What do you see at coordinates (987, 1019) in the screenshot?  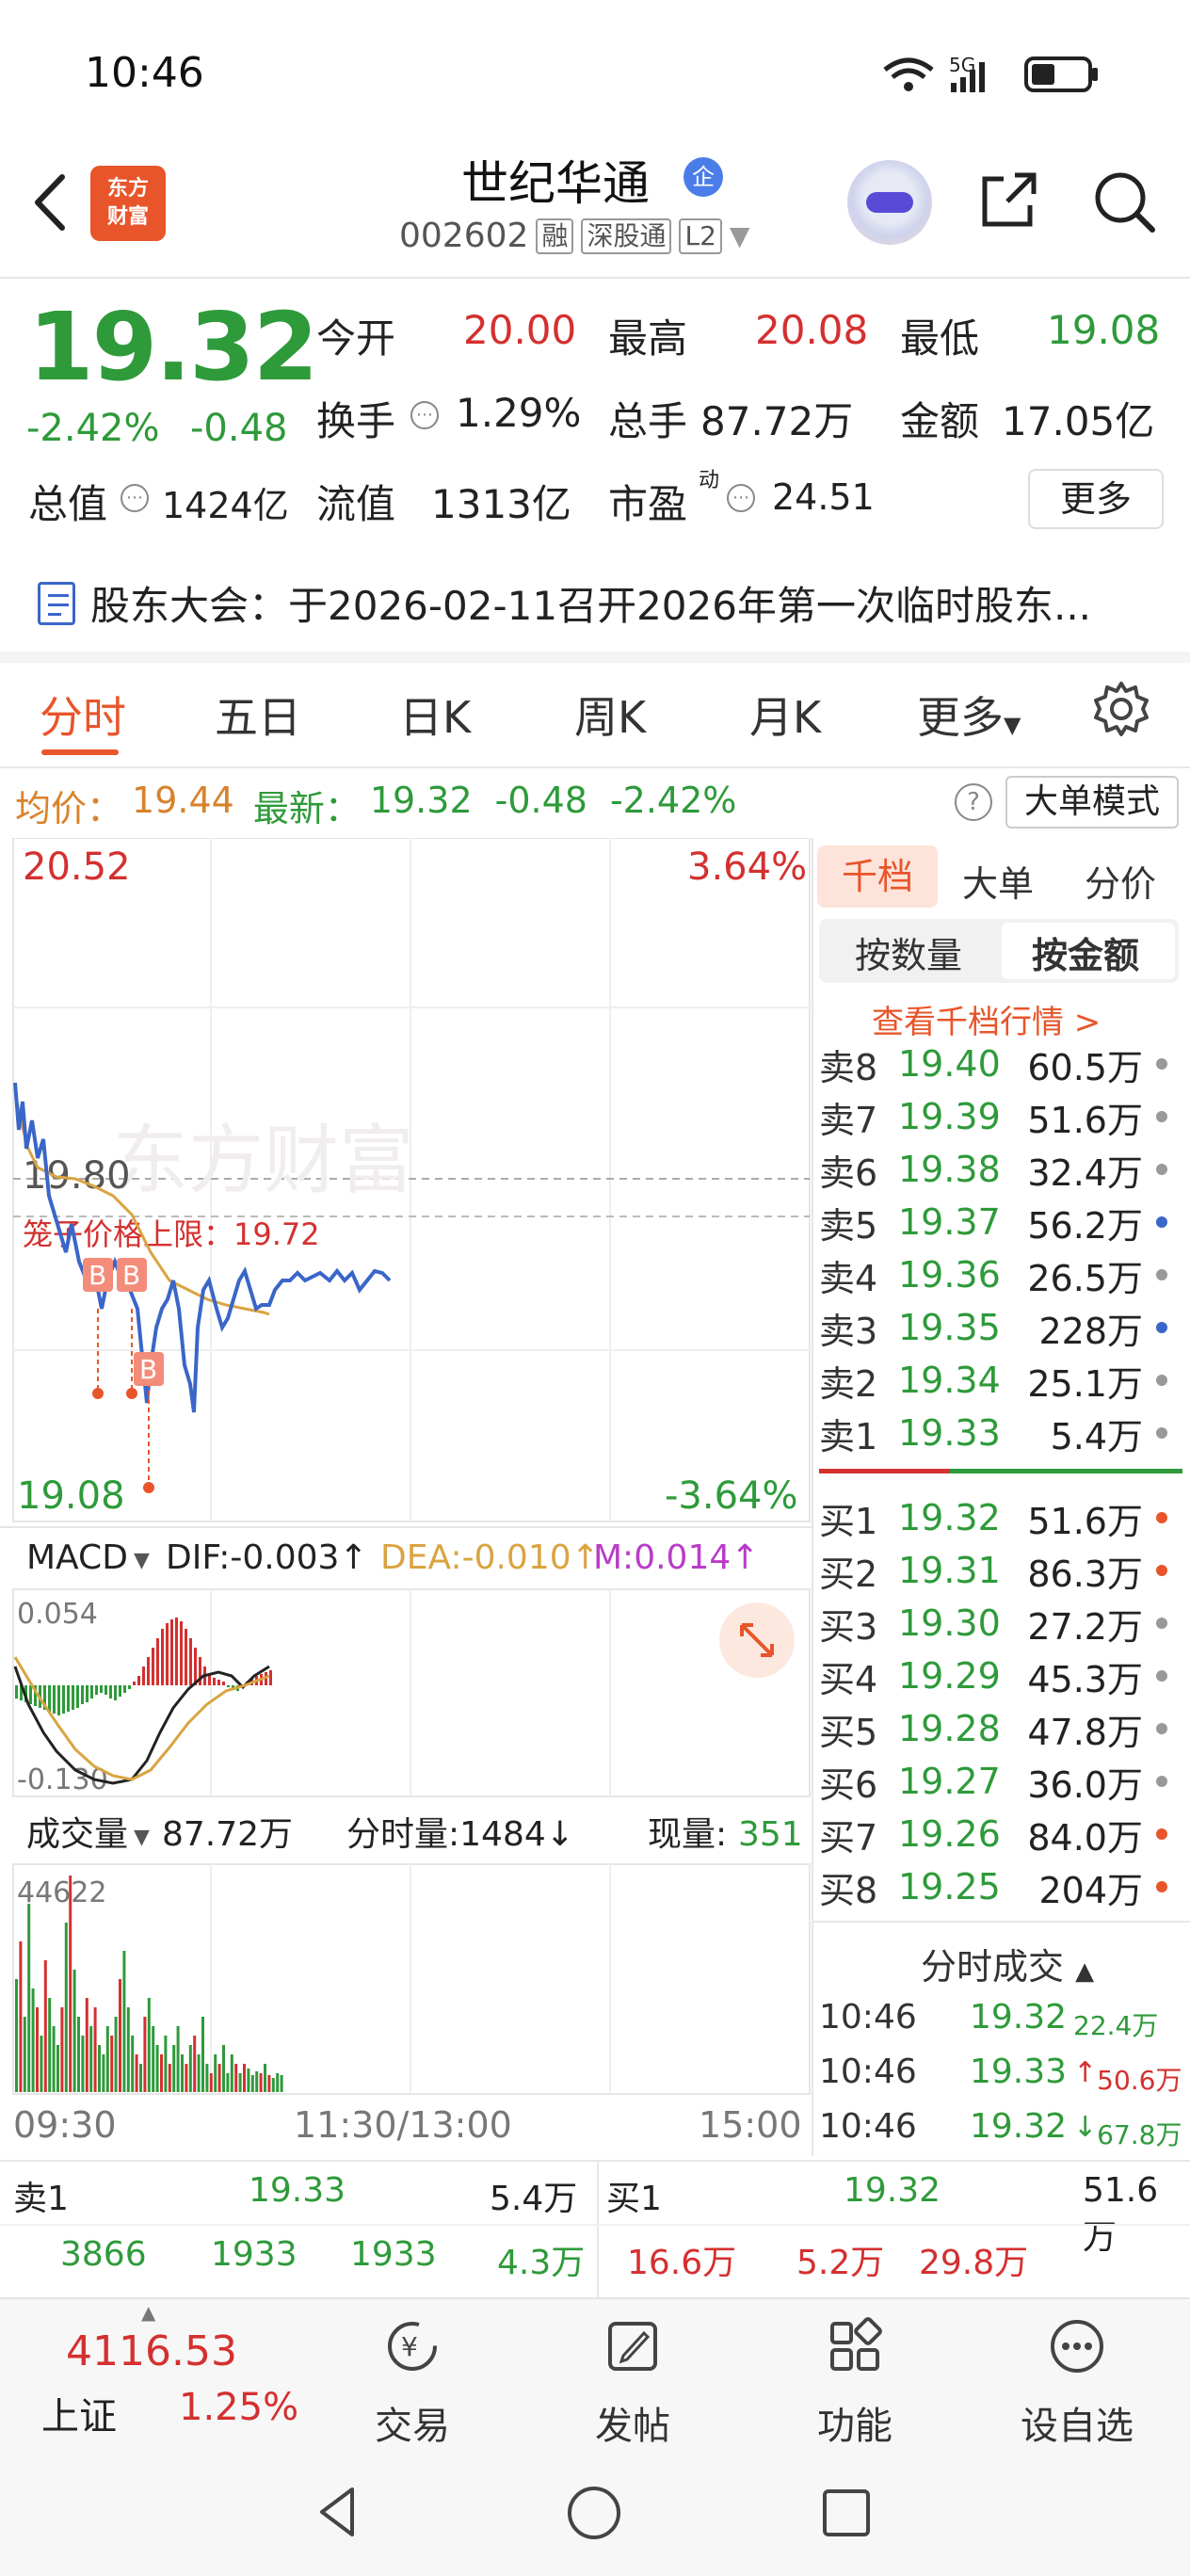 I see `view-depth-link: 查看千档行情 >` at bounding box center [987, 1019].